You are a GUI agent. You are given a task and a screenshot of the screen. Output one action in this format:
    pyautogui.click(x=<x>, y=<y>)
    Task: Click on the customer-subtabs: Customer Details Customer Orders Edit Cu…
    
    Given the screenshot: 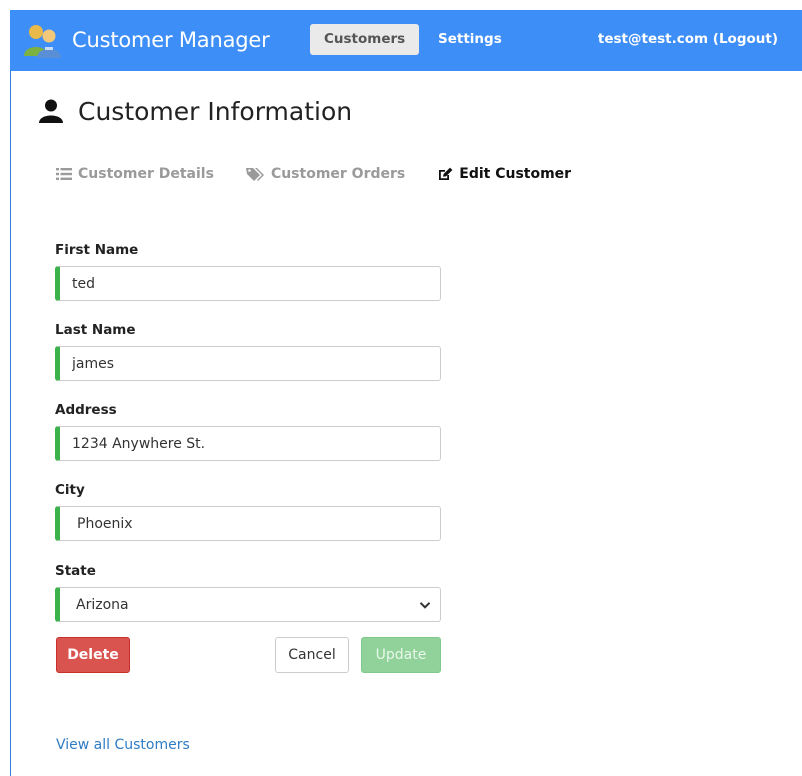 What is the action you would take?
    pyautogui.click(x=329, y=174)
    